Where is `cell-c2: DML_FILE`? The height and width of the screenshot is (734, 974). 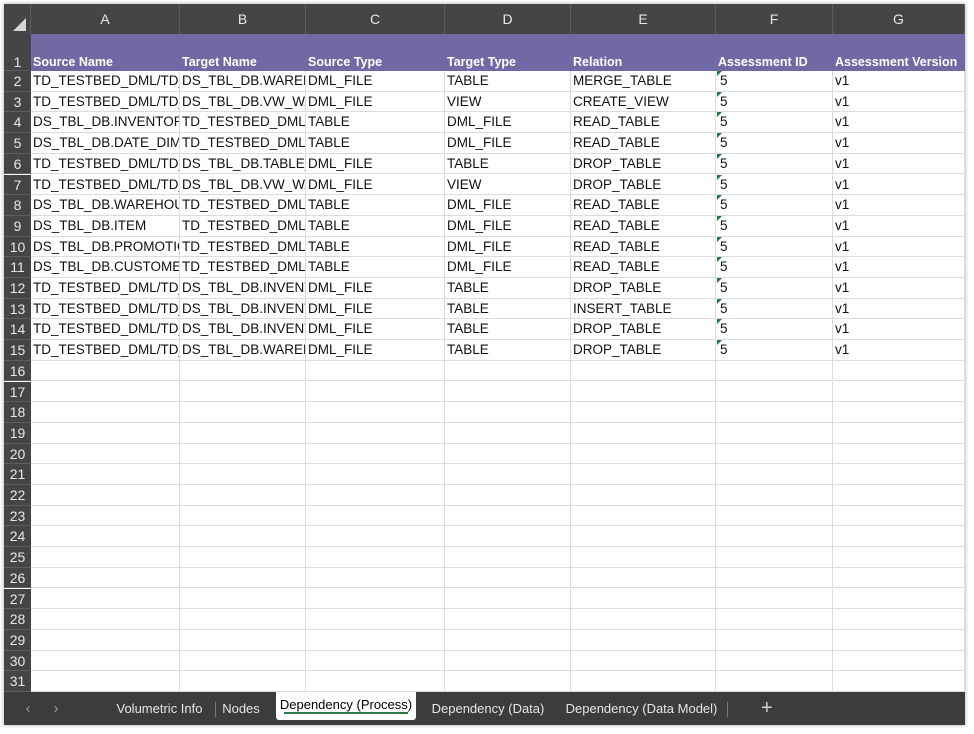 cell-c2: DML_FILE is located at coordinates (375, 81).